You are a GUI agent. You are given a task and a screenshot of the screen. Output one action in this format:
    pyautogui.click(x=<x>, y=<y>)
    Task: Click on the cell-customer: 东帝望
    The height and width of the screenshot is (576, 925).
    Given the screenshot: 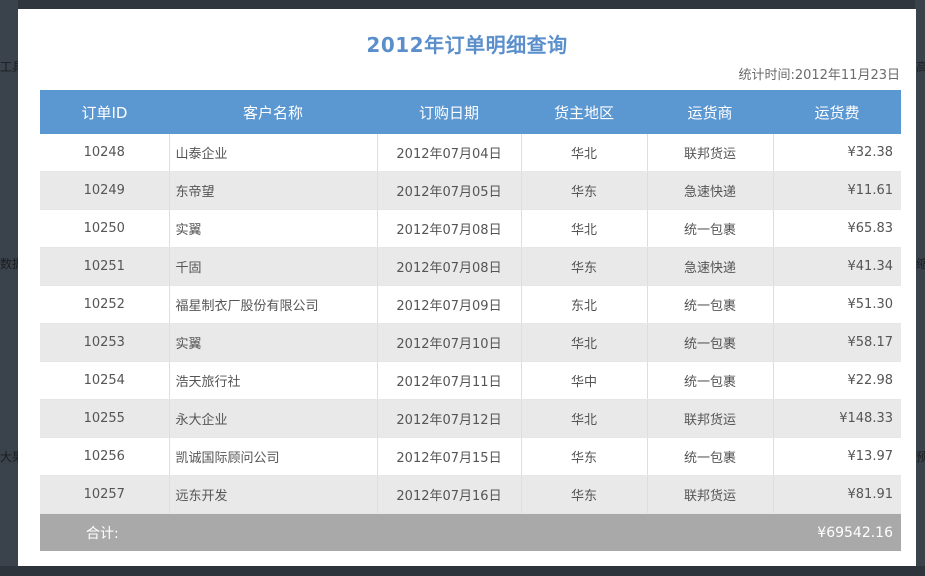 What is the action you would take?
    pyautogui.click(x=273, y=190)
    